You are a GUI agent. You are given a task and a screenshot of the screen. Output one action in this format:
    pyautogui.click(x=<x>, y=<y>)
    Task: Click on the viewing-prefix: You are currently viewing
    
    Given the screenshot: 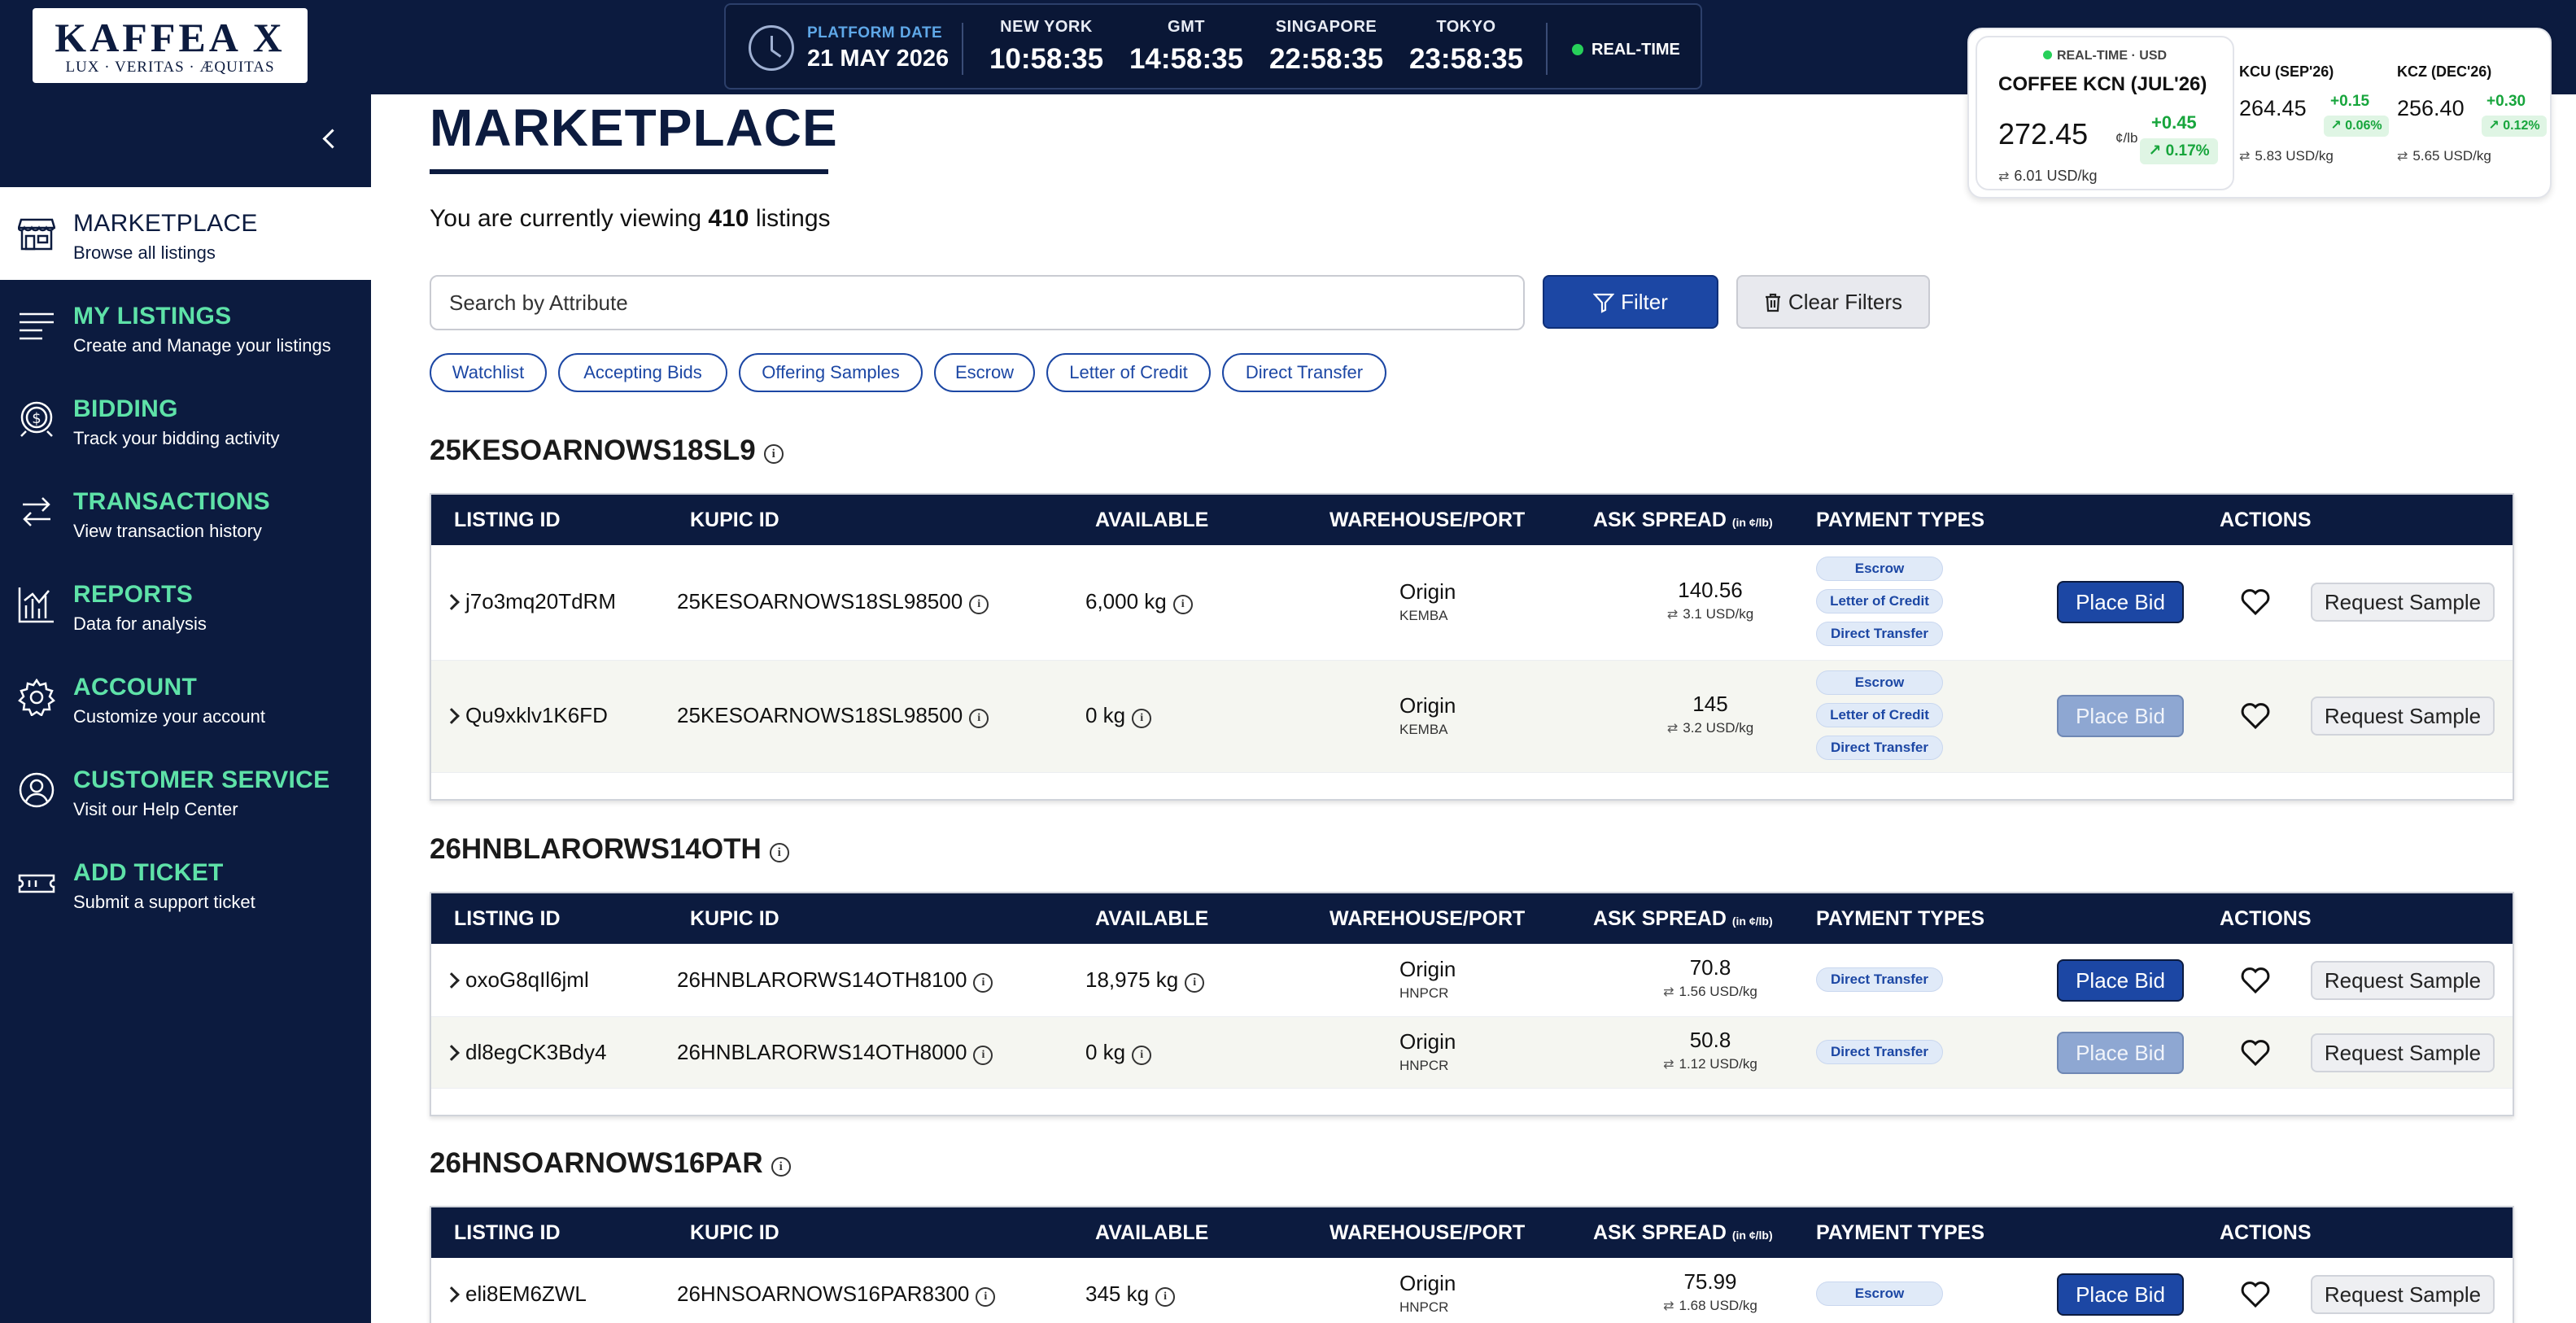 What is the action you would take?
    pyautogui.click(x=566, y=219)
    